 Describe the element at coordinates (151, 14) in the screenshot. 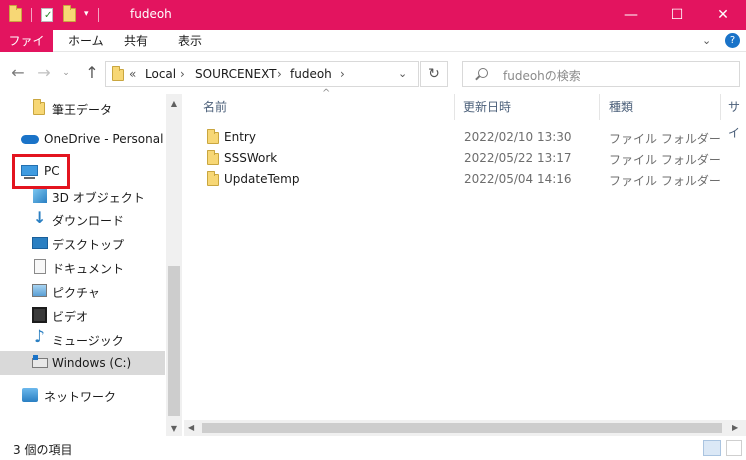

I see `window-title: fudeoh` at that location.